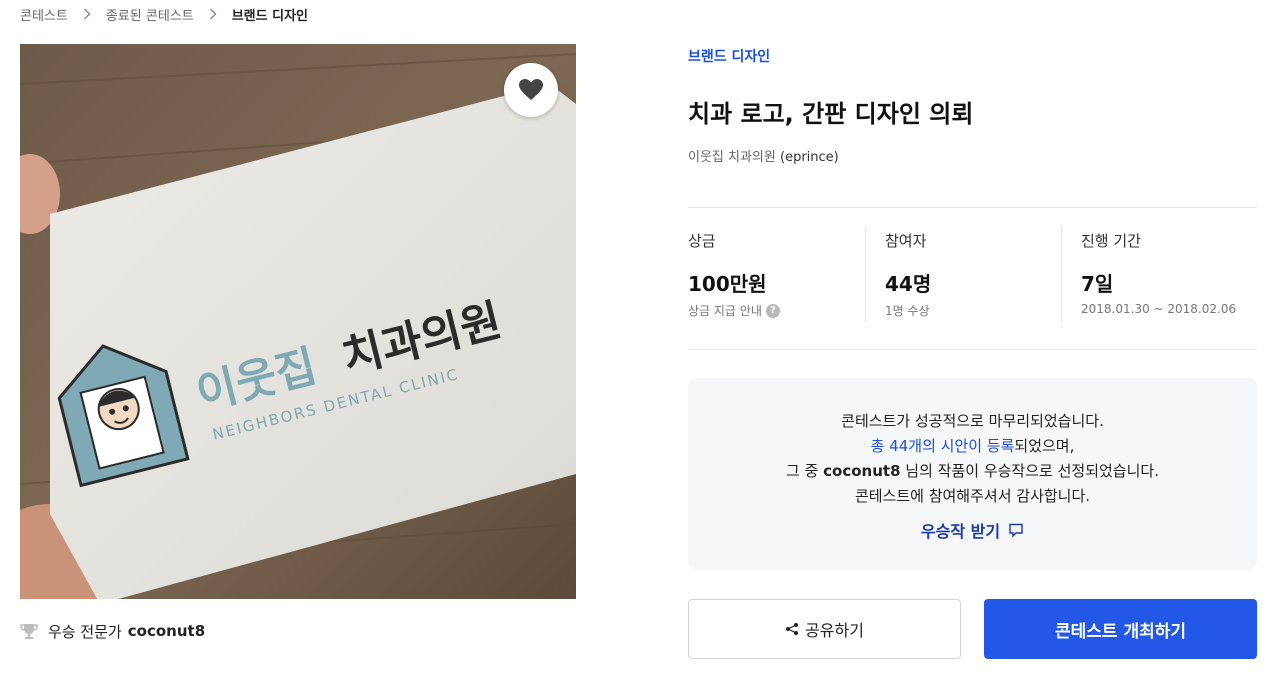 This screenshot has width=1280, height=675. I want to click on comment-icon, so click(1016, 530).